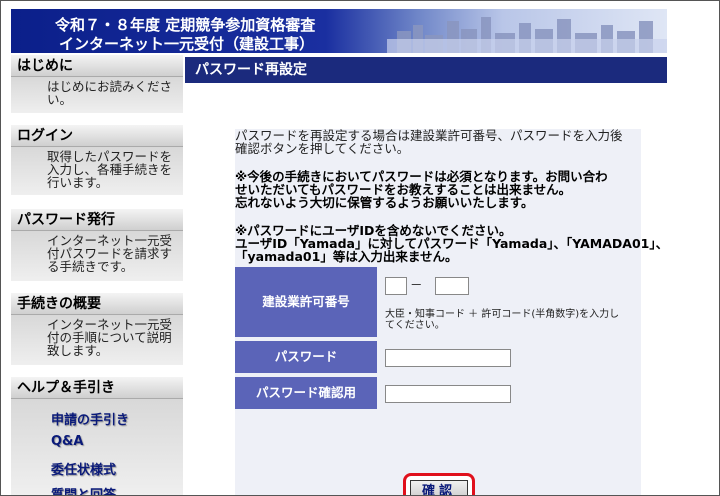 The image size is (720, 496). Describe the element at coordinates (322, 148) in the screenshot. I see `intro-text-line2: 確認ボタンを押してください。` at that location.